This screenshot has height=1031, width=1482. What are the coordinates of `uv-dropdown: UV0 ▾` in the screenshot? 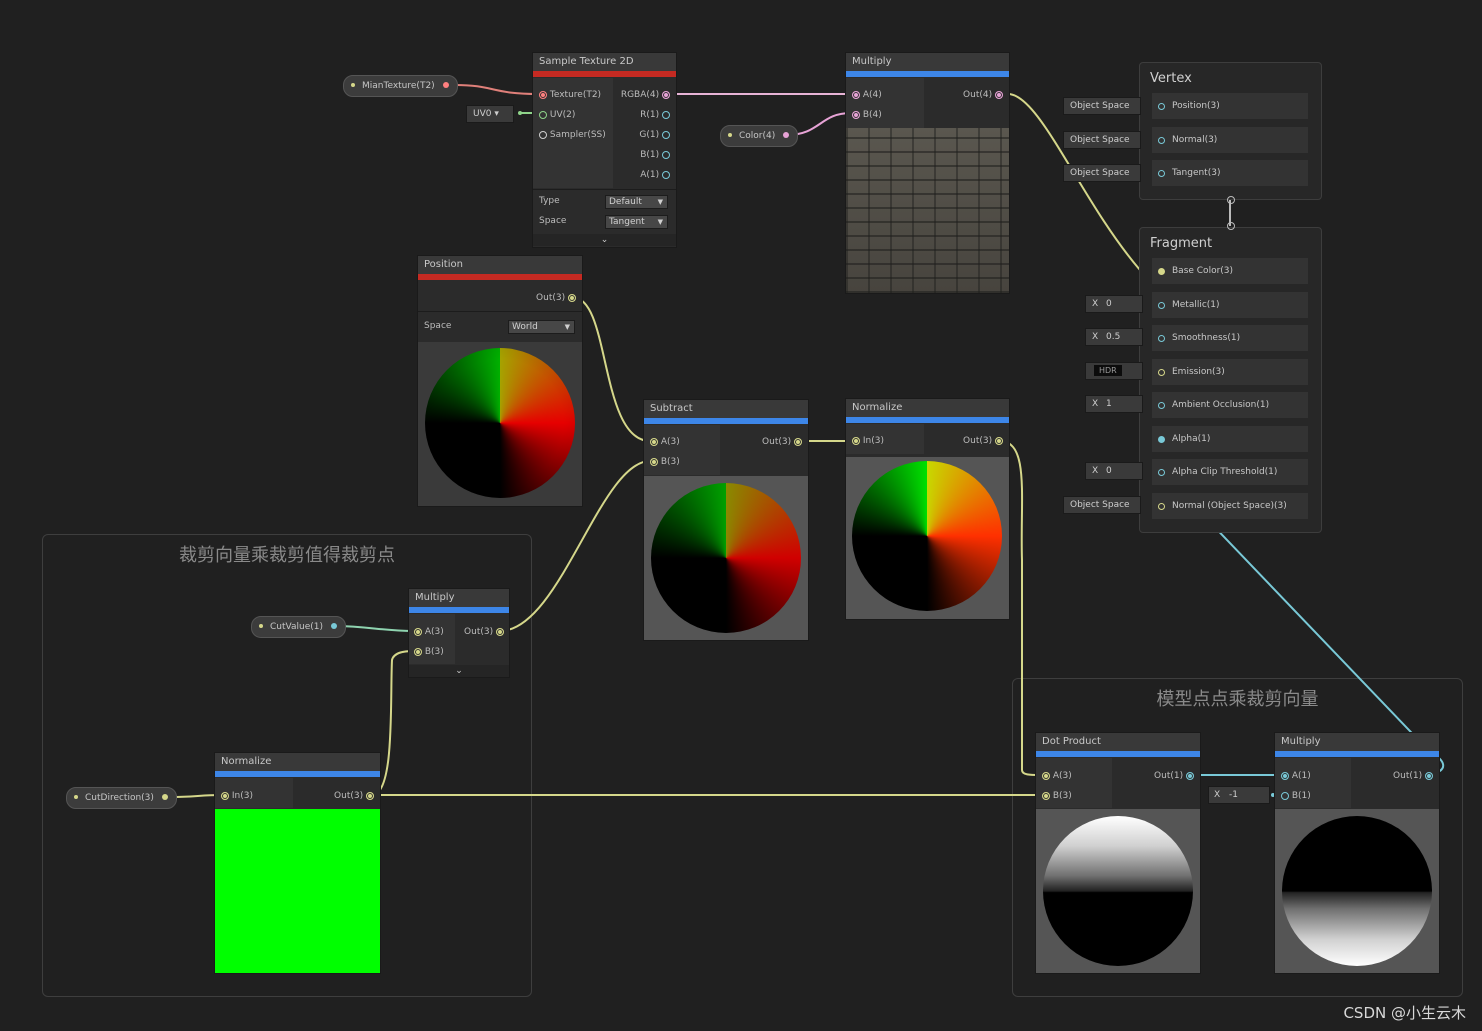 It's located at (490, 114).